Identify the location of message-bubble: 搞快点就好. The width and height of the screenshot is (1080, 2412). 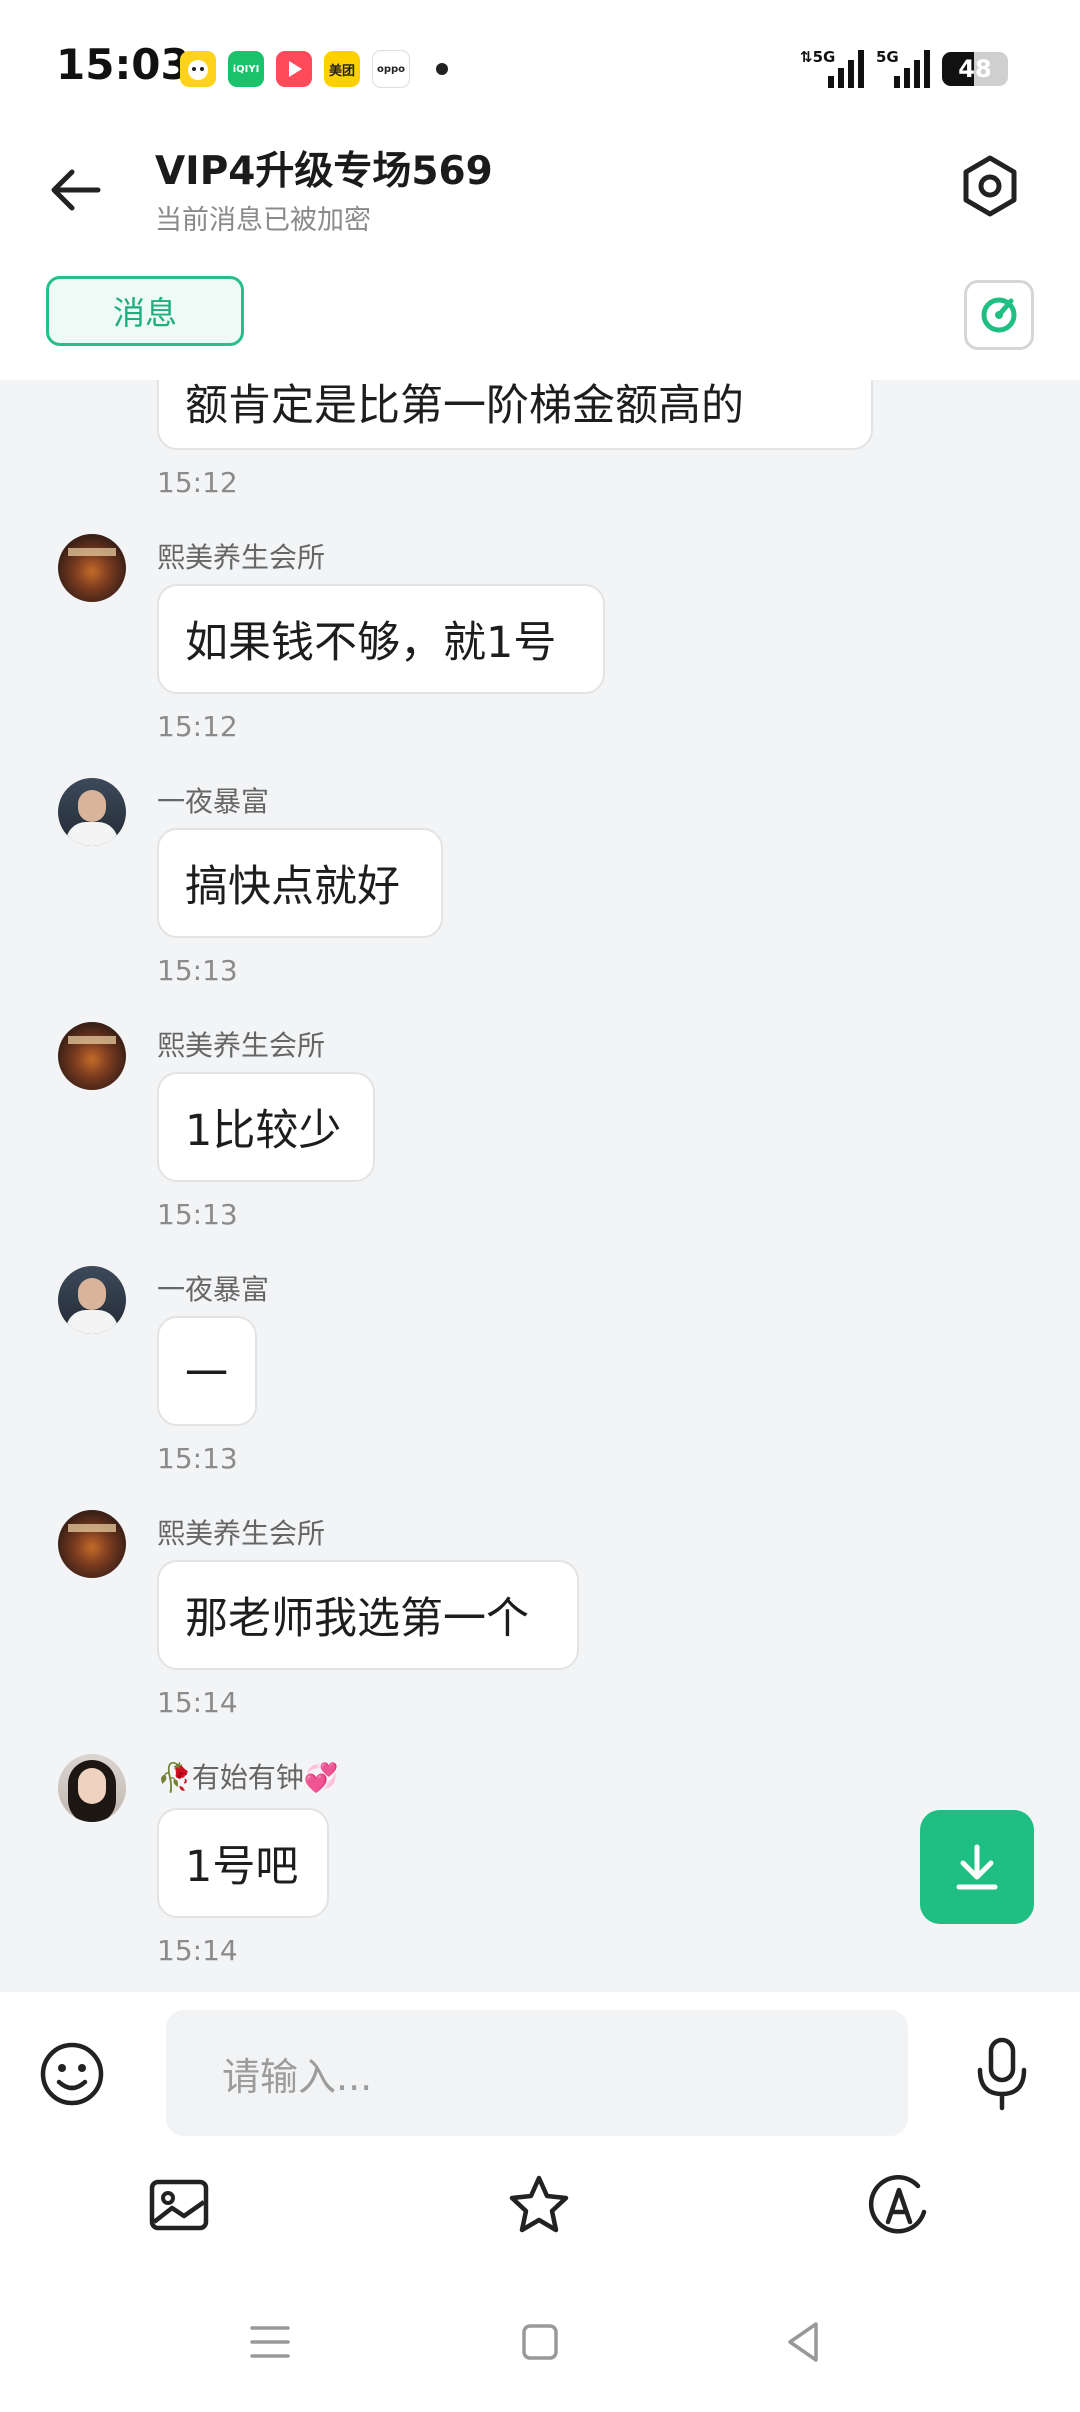
(300, 883).